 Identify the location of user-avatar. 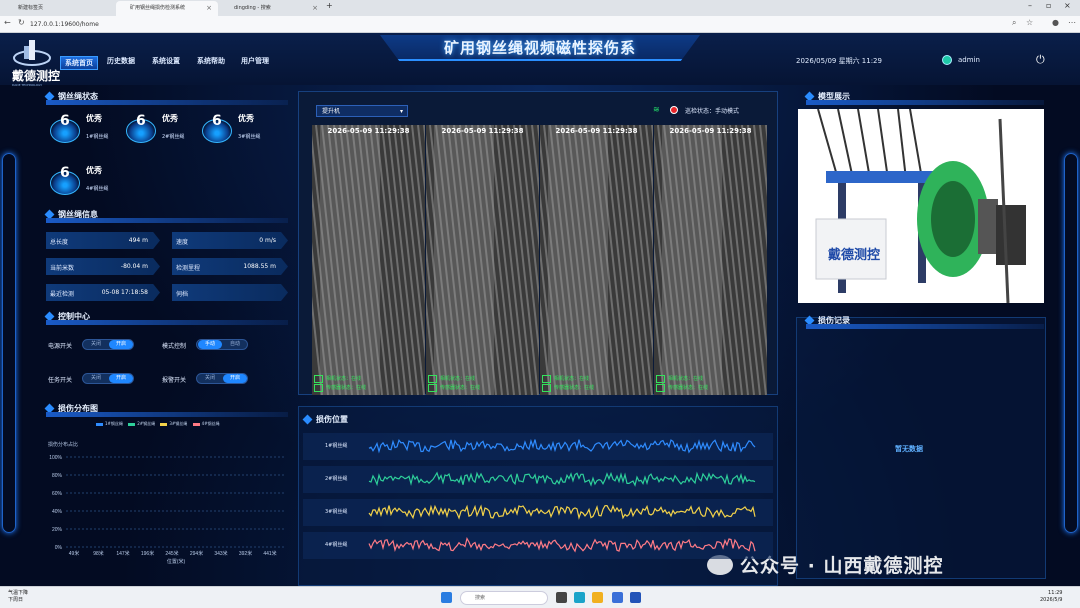
(947, 60).